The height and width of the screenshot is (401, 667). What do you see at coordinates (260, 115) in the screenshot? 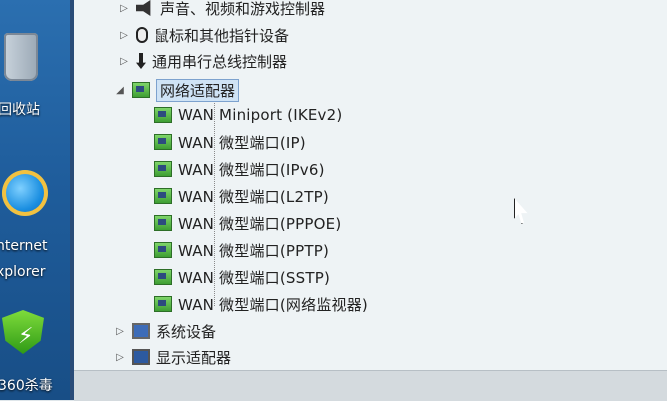
I see `tree-child-label: WAN Miniport (IKEv2)` at bounding box center [260, 115].